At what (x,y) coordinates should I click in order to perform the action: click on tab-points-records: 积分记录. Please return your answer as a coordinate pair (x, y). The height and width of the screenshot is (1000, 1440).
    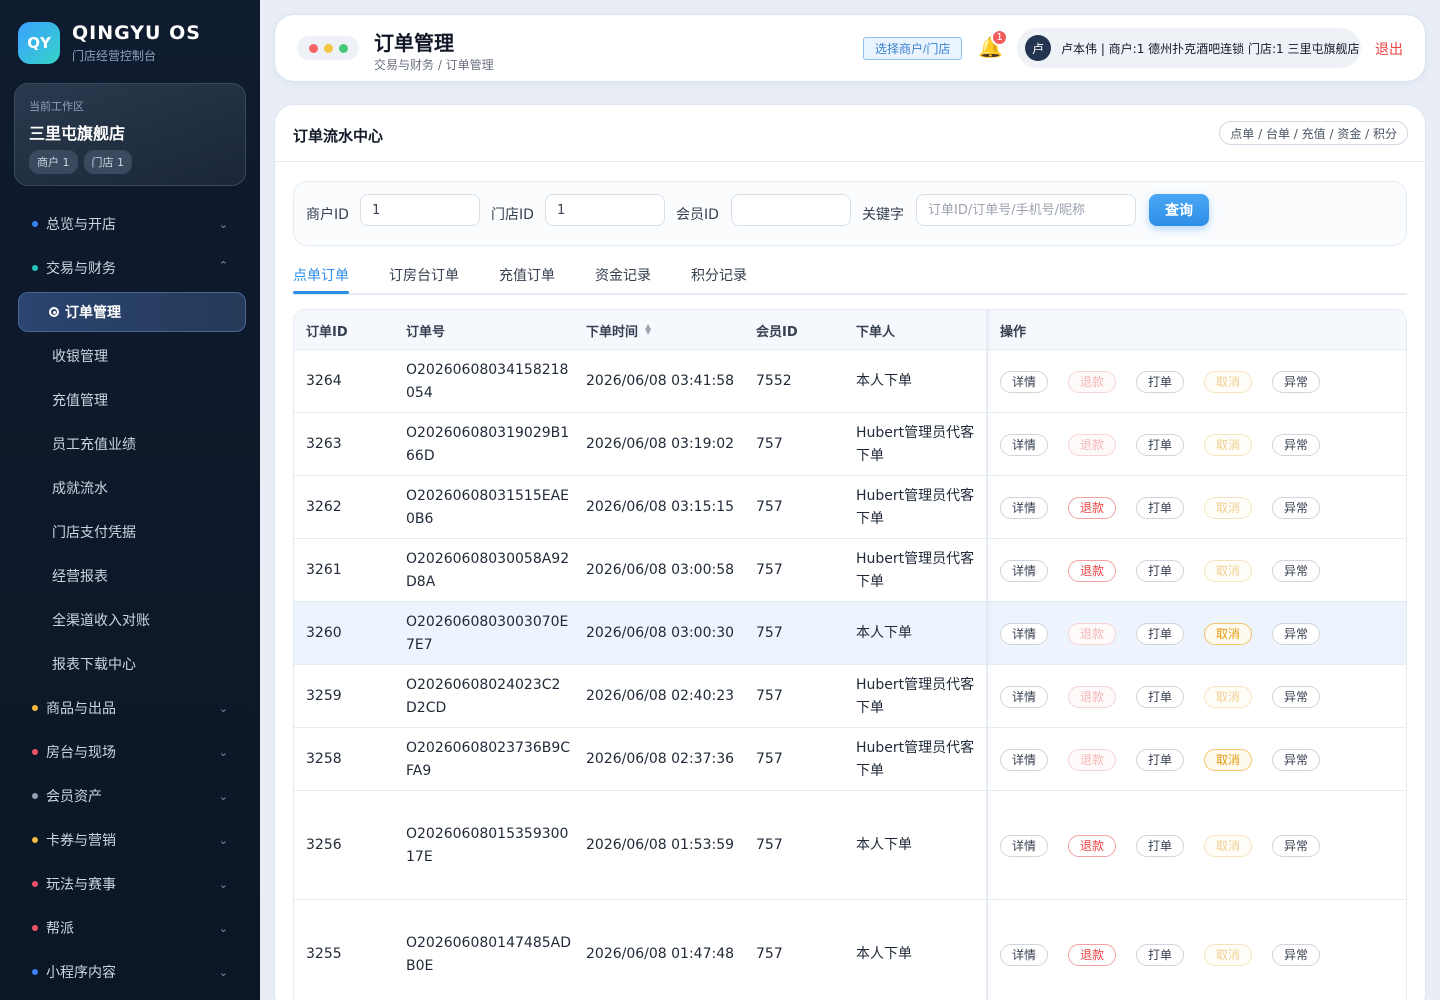
    Looking at the image, I should click on (719, 275).